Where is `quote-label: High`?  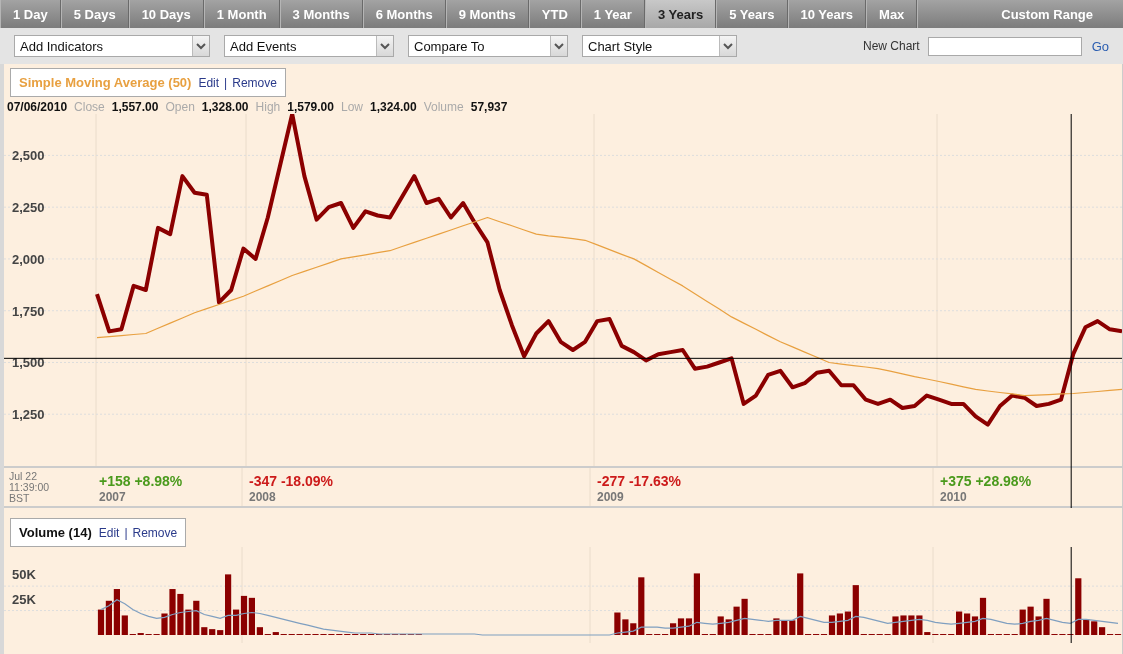
quote-label: High is located at coordinates (268, 107).